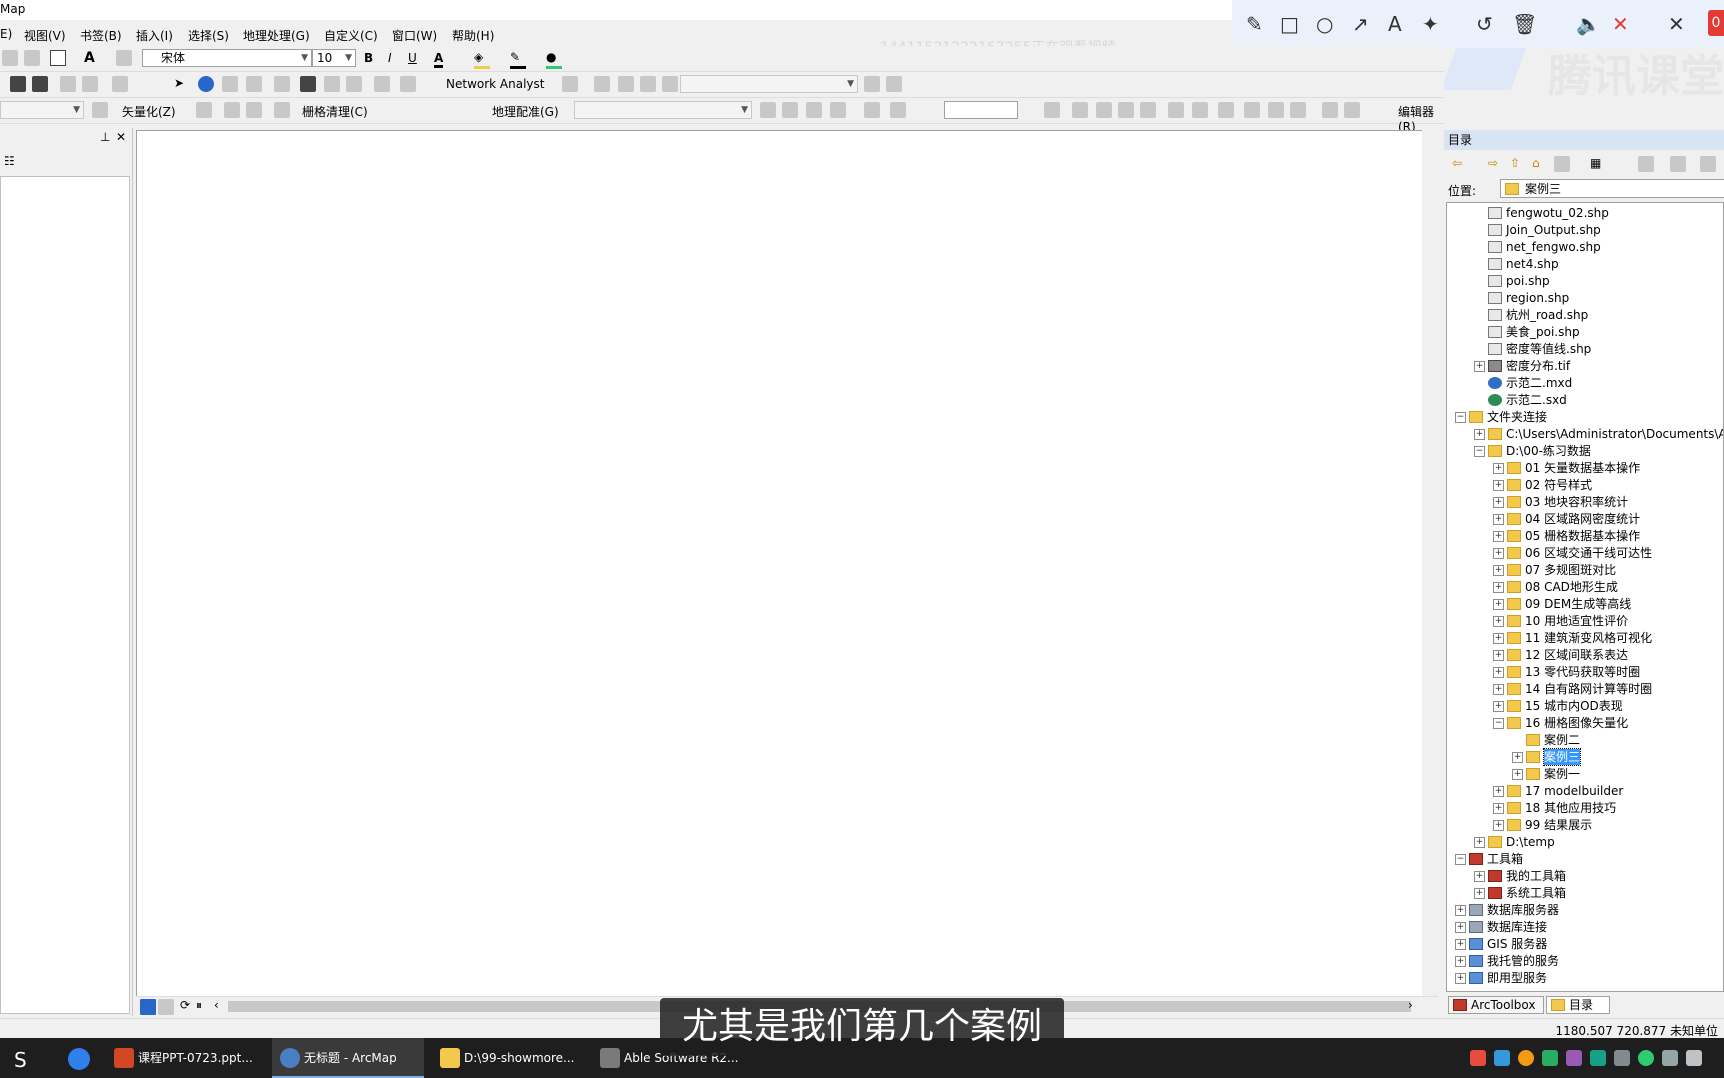 The height and width of the screenshot is (1078, 1724). Describe the element at coordinates (1496, 1005) in the screenshot. I see `tab-arctoolbox: ArcToolbox` at that location.